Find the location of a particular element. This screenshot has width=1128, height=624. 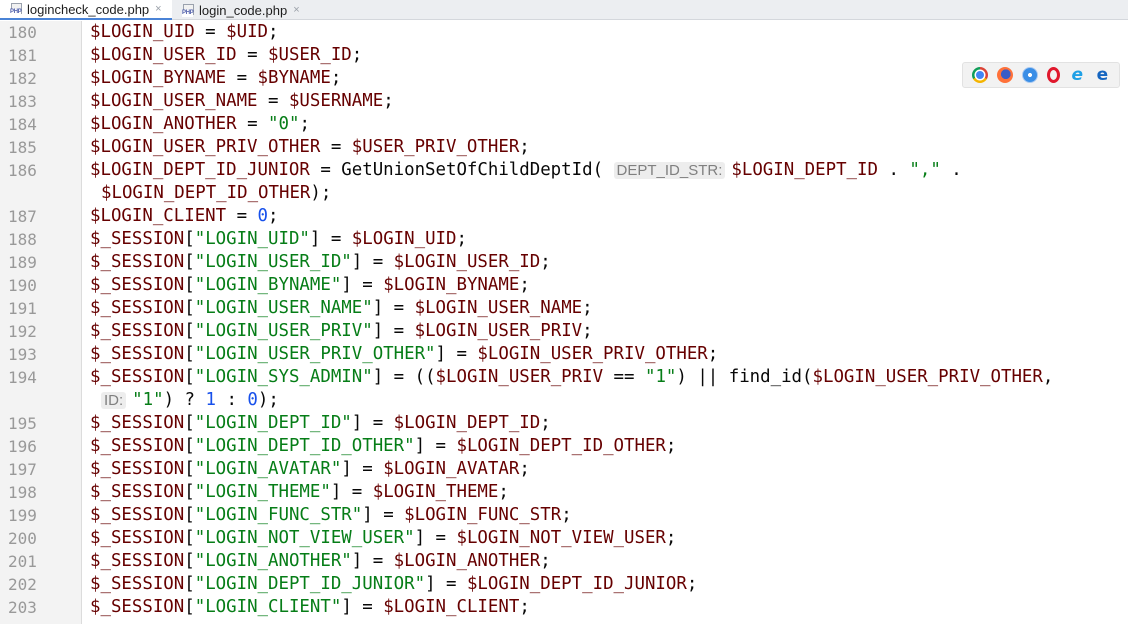

safari-icon is located at coordinates (1029, 75).